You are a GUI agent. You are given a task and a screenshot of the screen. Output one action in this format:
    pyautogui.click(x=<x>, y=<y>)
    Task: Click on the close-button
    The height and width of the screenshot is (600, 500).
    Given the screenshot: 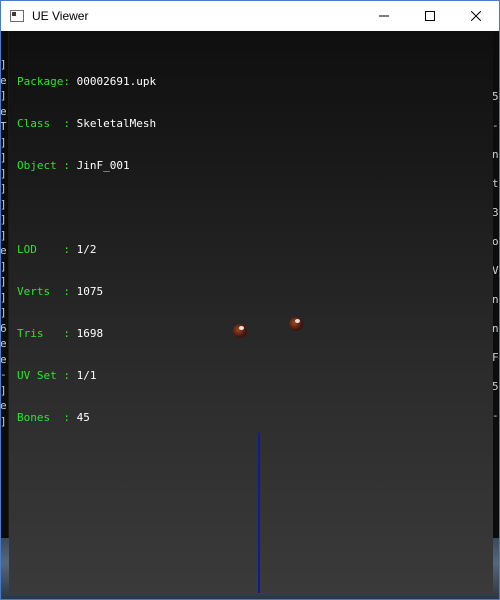 What is the action you would take?
    pyautogui.click(x=476, y=16)
    